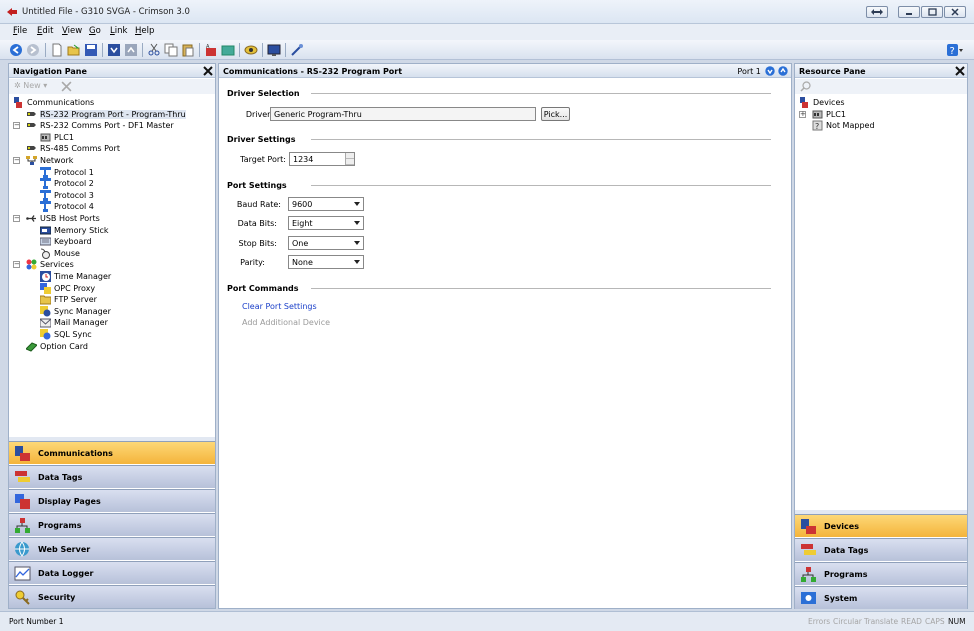 The image size is (974, 631). What do you see at coordinates (881, 597) in the screenshot?
I see `resource-category-system: System` at bounding box center [881, 597].